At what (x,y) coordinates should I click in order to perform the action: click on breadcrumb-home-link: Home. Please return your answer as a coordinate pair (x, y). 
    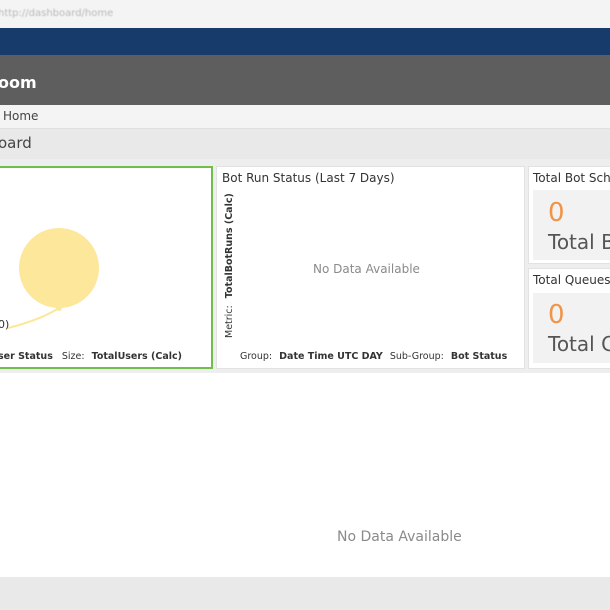
    Looking at the image, I should click on (20, 116).